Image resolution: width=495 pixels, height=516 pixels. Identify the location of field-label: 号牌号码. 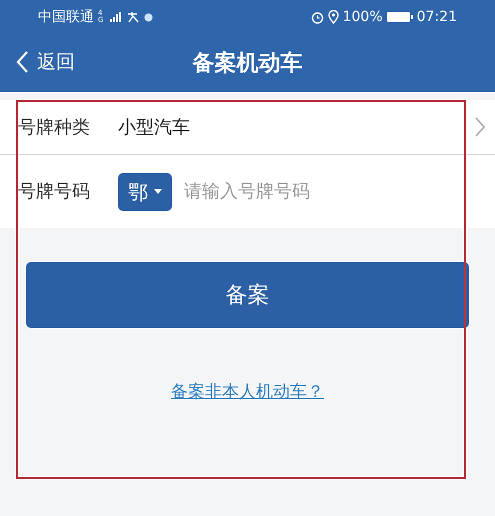
(54, 192).